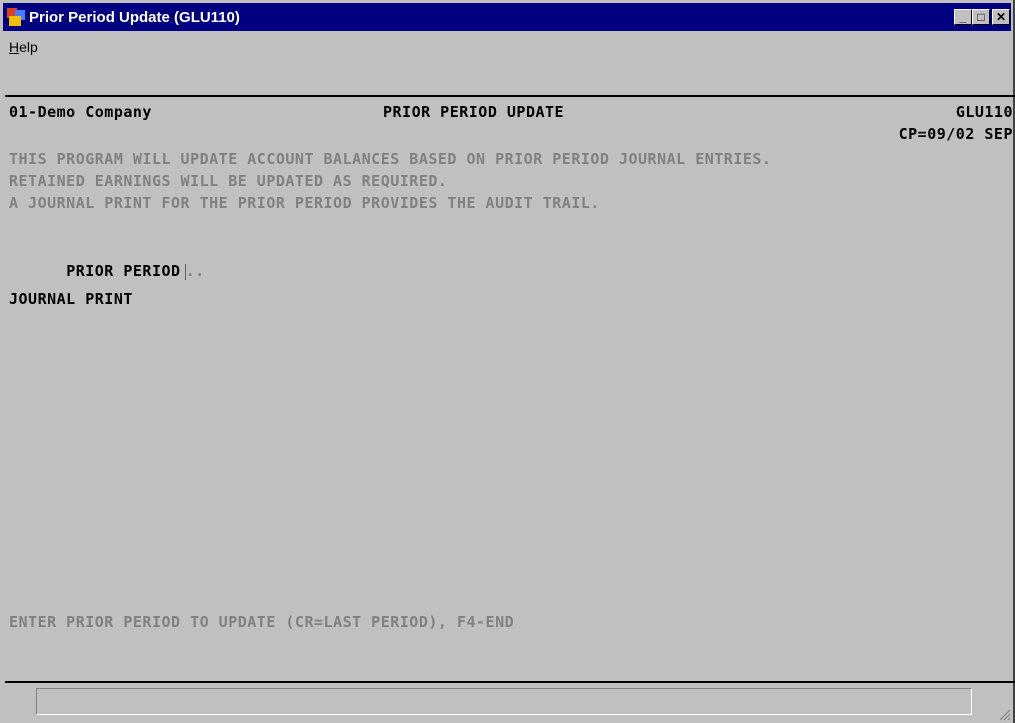 This screenshot has height=723, width=1015. Describe the element at coordinates (71, 299) in the screenshot. I see `journal-print-label: JOURNAL PRINT` at that location.